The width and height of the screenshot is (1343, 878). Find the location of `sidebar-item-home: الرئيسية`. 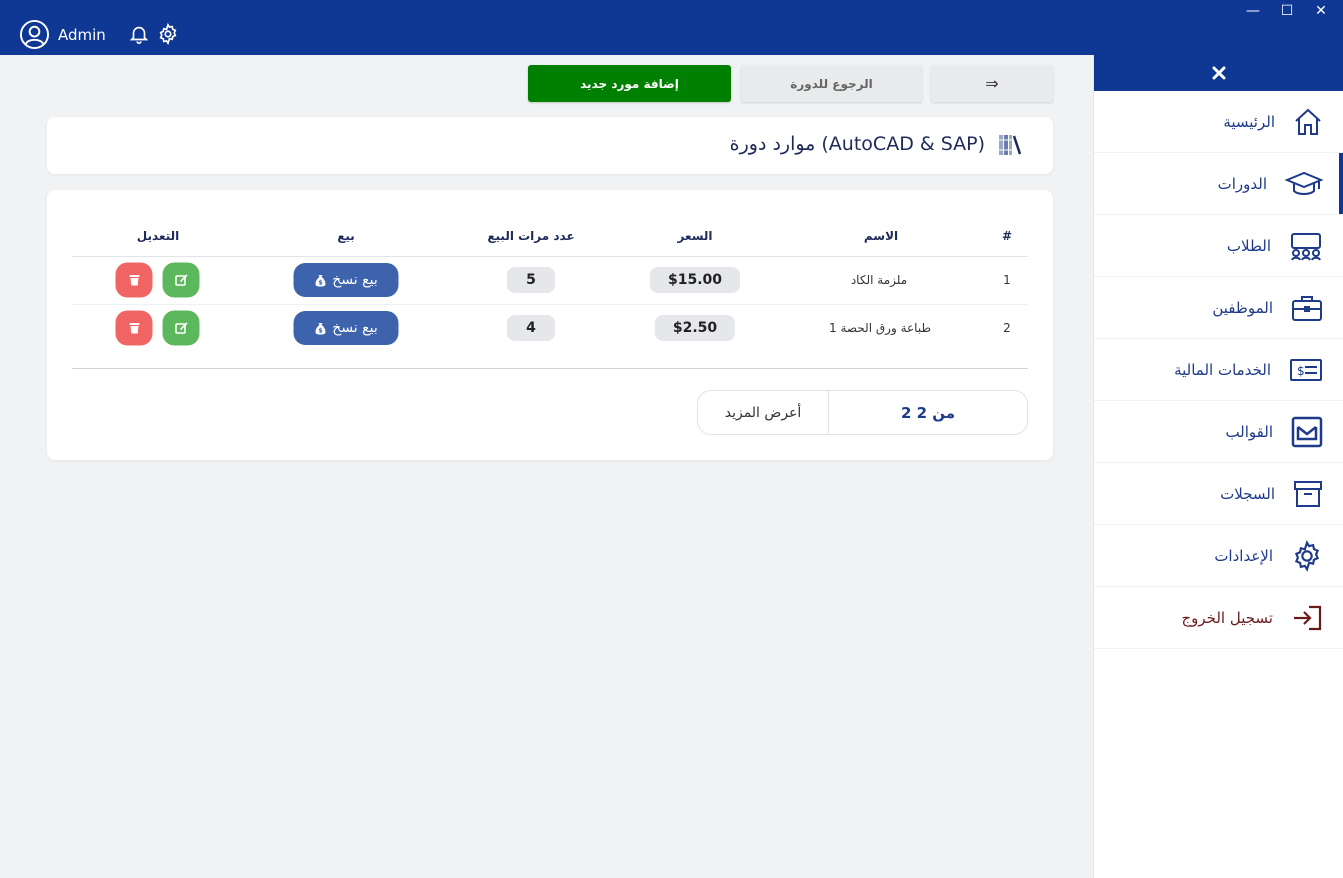

sidebar-item-home: الرئيسية is located at coordinates (1218, 122).